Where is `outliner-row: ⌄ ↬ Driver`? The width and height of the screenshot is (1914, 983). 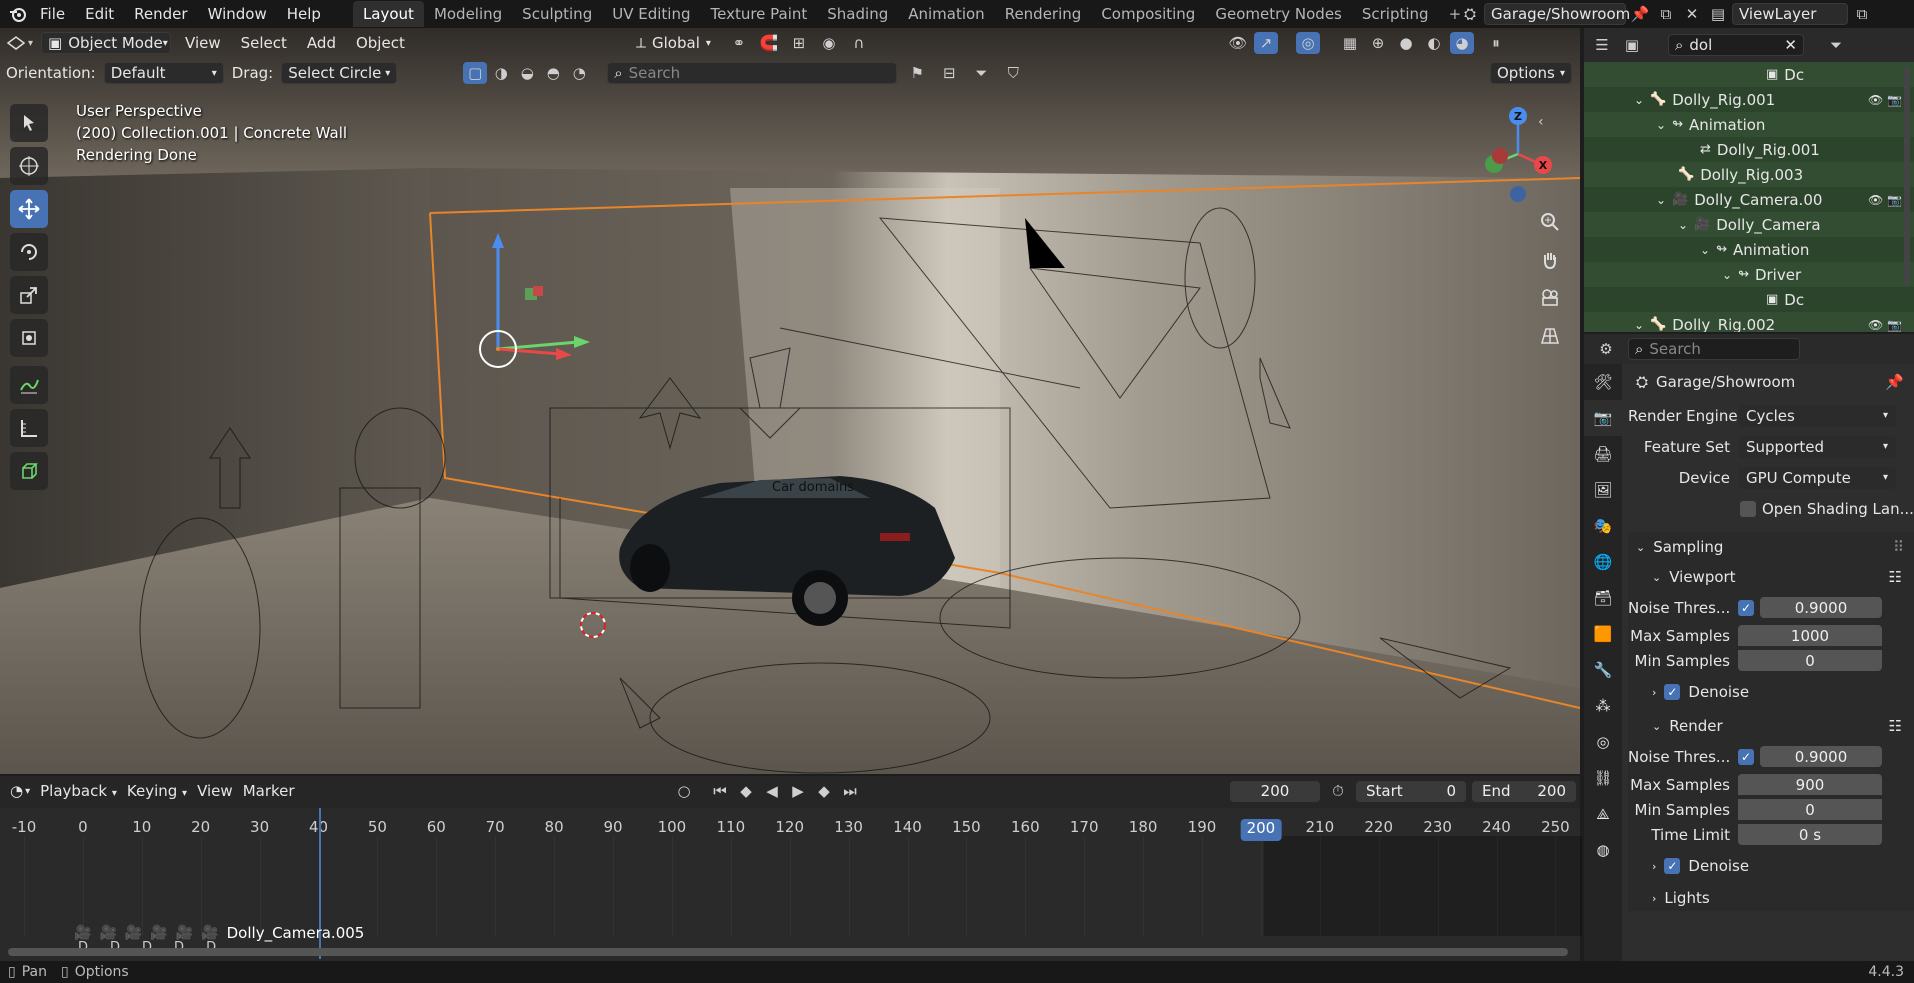
outliner-row: ⌄ ↬ Driver is located at coordinates (1749, 274).